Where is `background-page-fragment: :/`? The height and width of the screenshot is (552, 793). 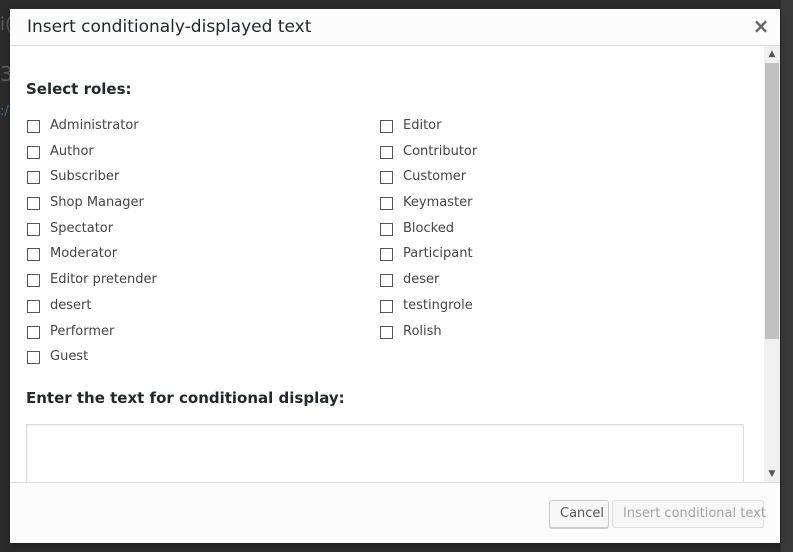 background-page-fragment: :/ is located at coordinates (4, 111).